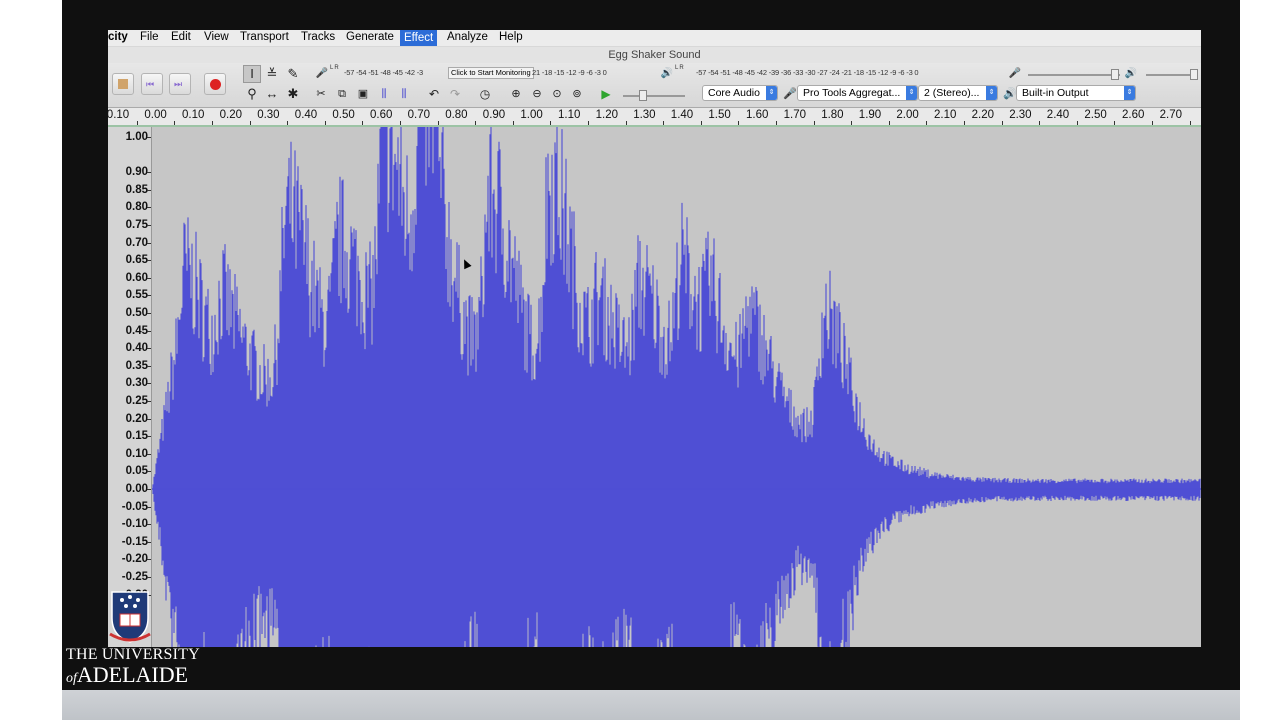 The height and width of the screenshot is (720, 1280). Describe the element at coordinates (136, 330) in the screenshot. I see `amplitude-label: 0.45` at that location.